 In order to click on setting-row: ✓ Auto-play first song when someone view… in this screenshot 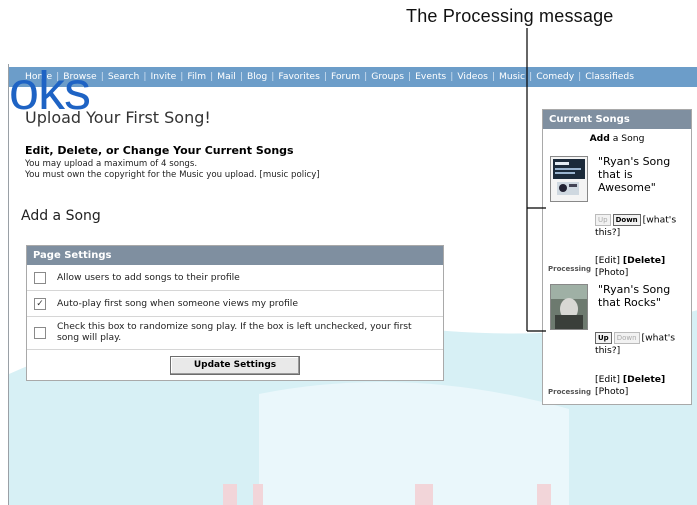, I will do `click(235, 304)`.